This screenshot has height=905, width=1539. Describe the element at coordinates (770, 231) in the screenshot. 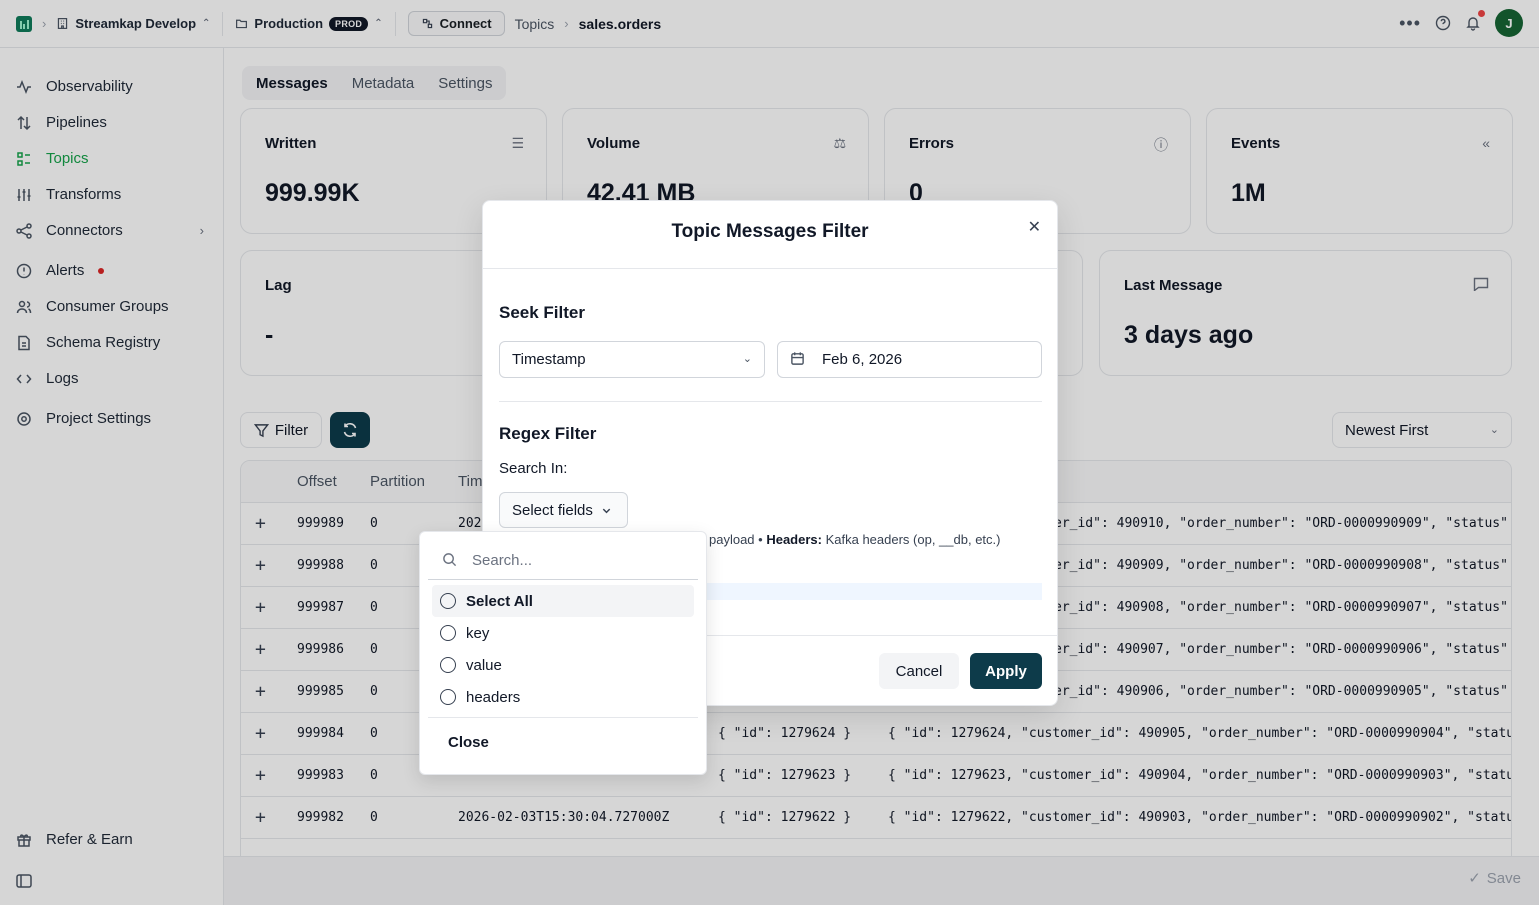

I see `modal-title: Topic Messages Filter` at that location.